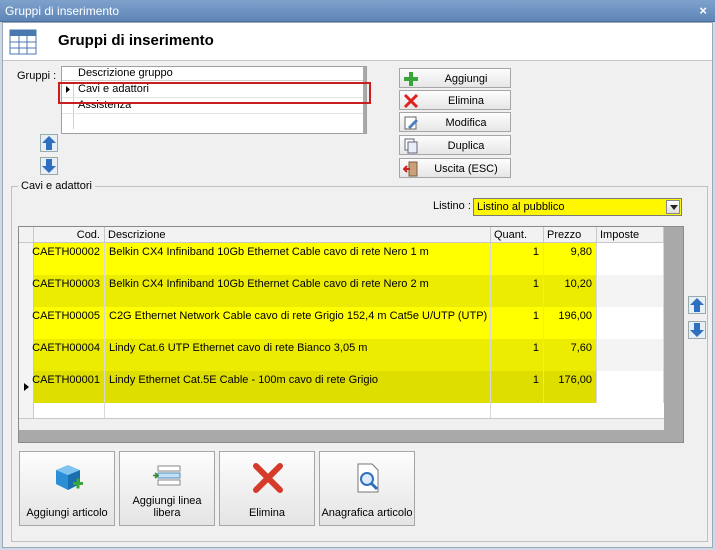  I want to click on cell-price: 7,60, so click(570, 355).